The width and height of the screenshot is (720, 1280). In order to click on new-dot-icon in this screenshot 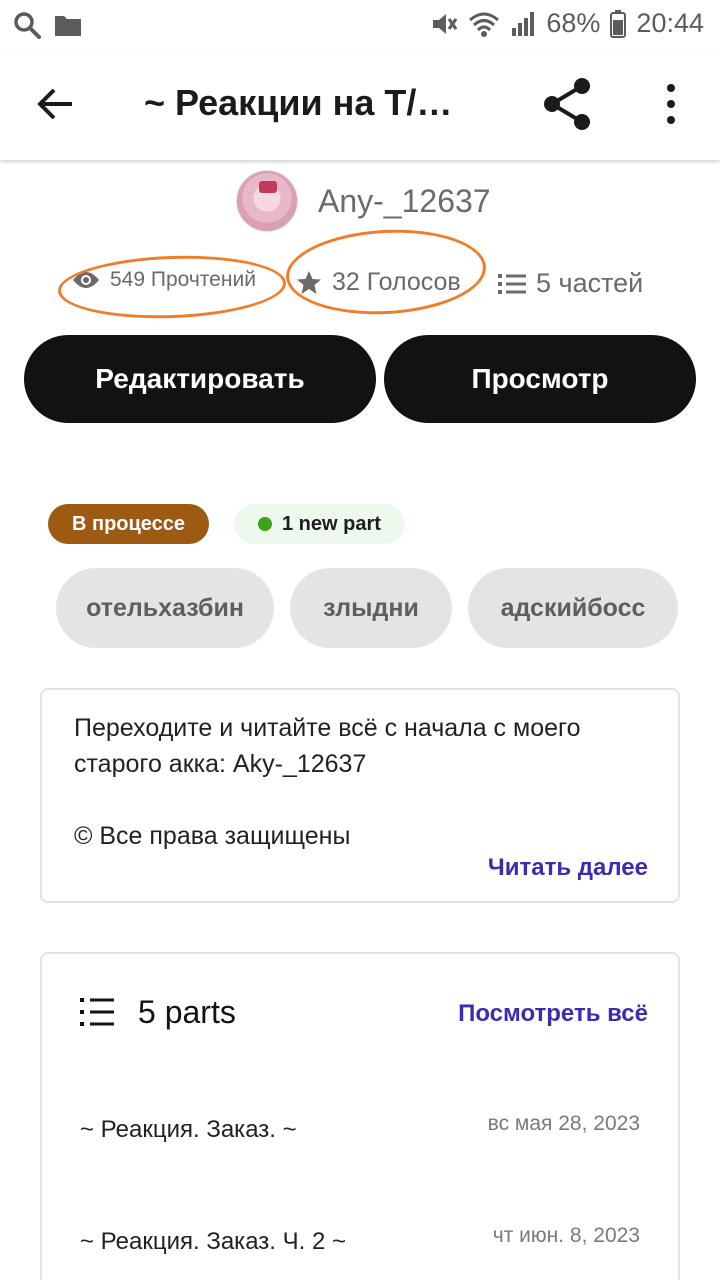, I will do `click(265, 524)`.